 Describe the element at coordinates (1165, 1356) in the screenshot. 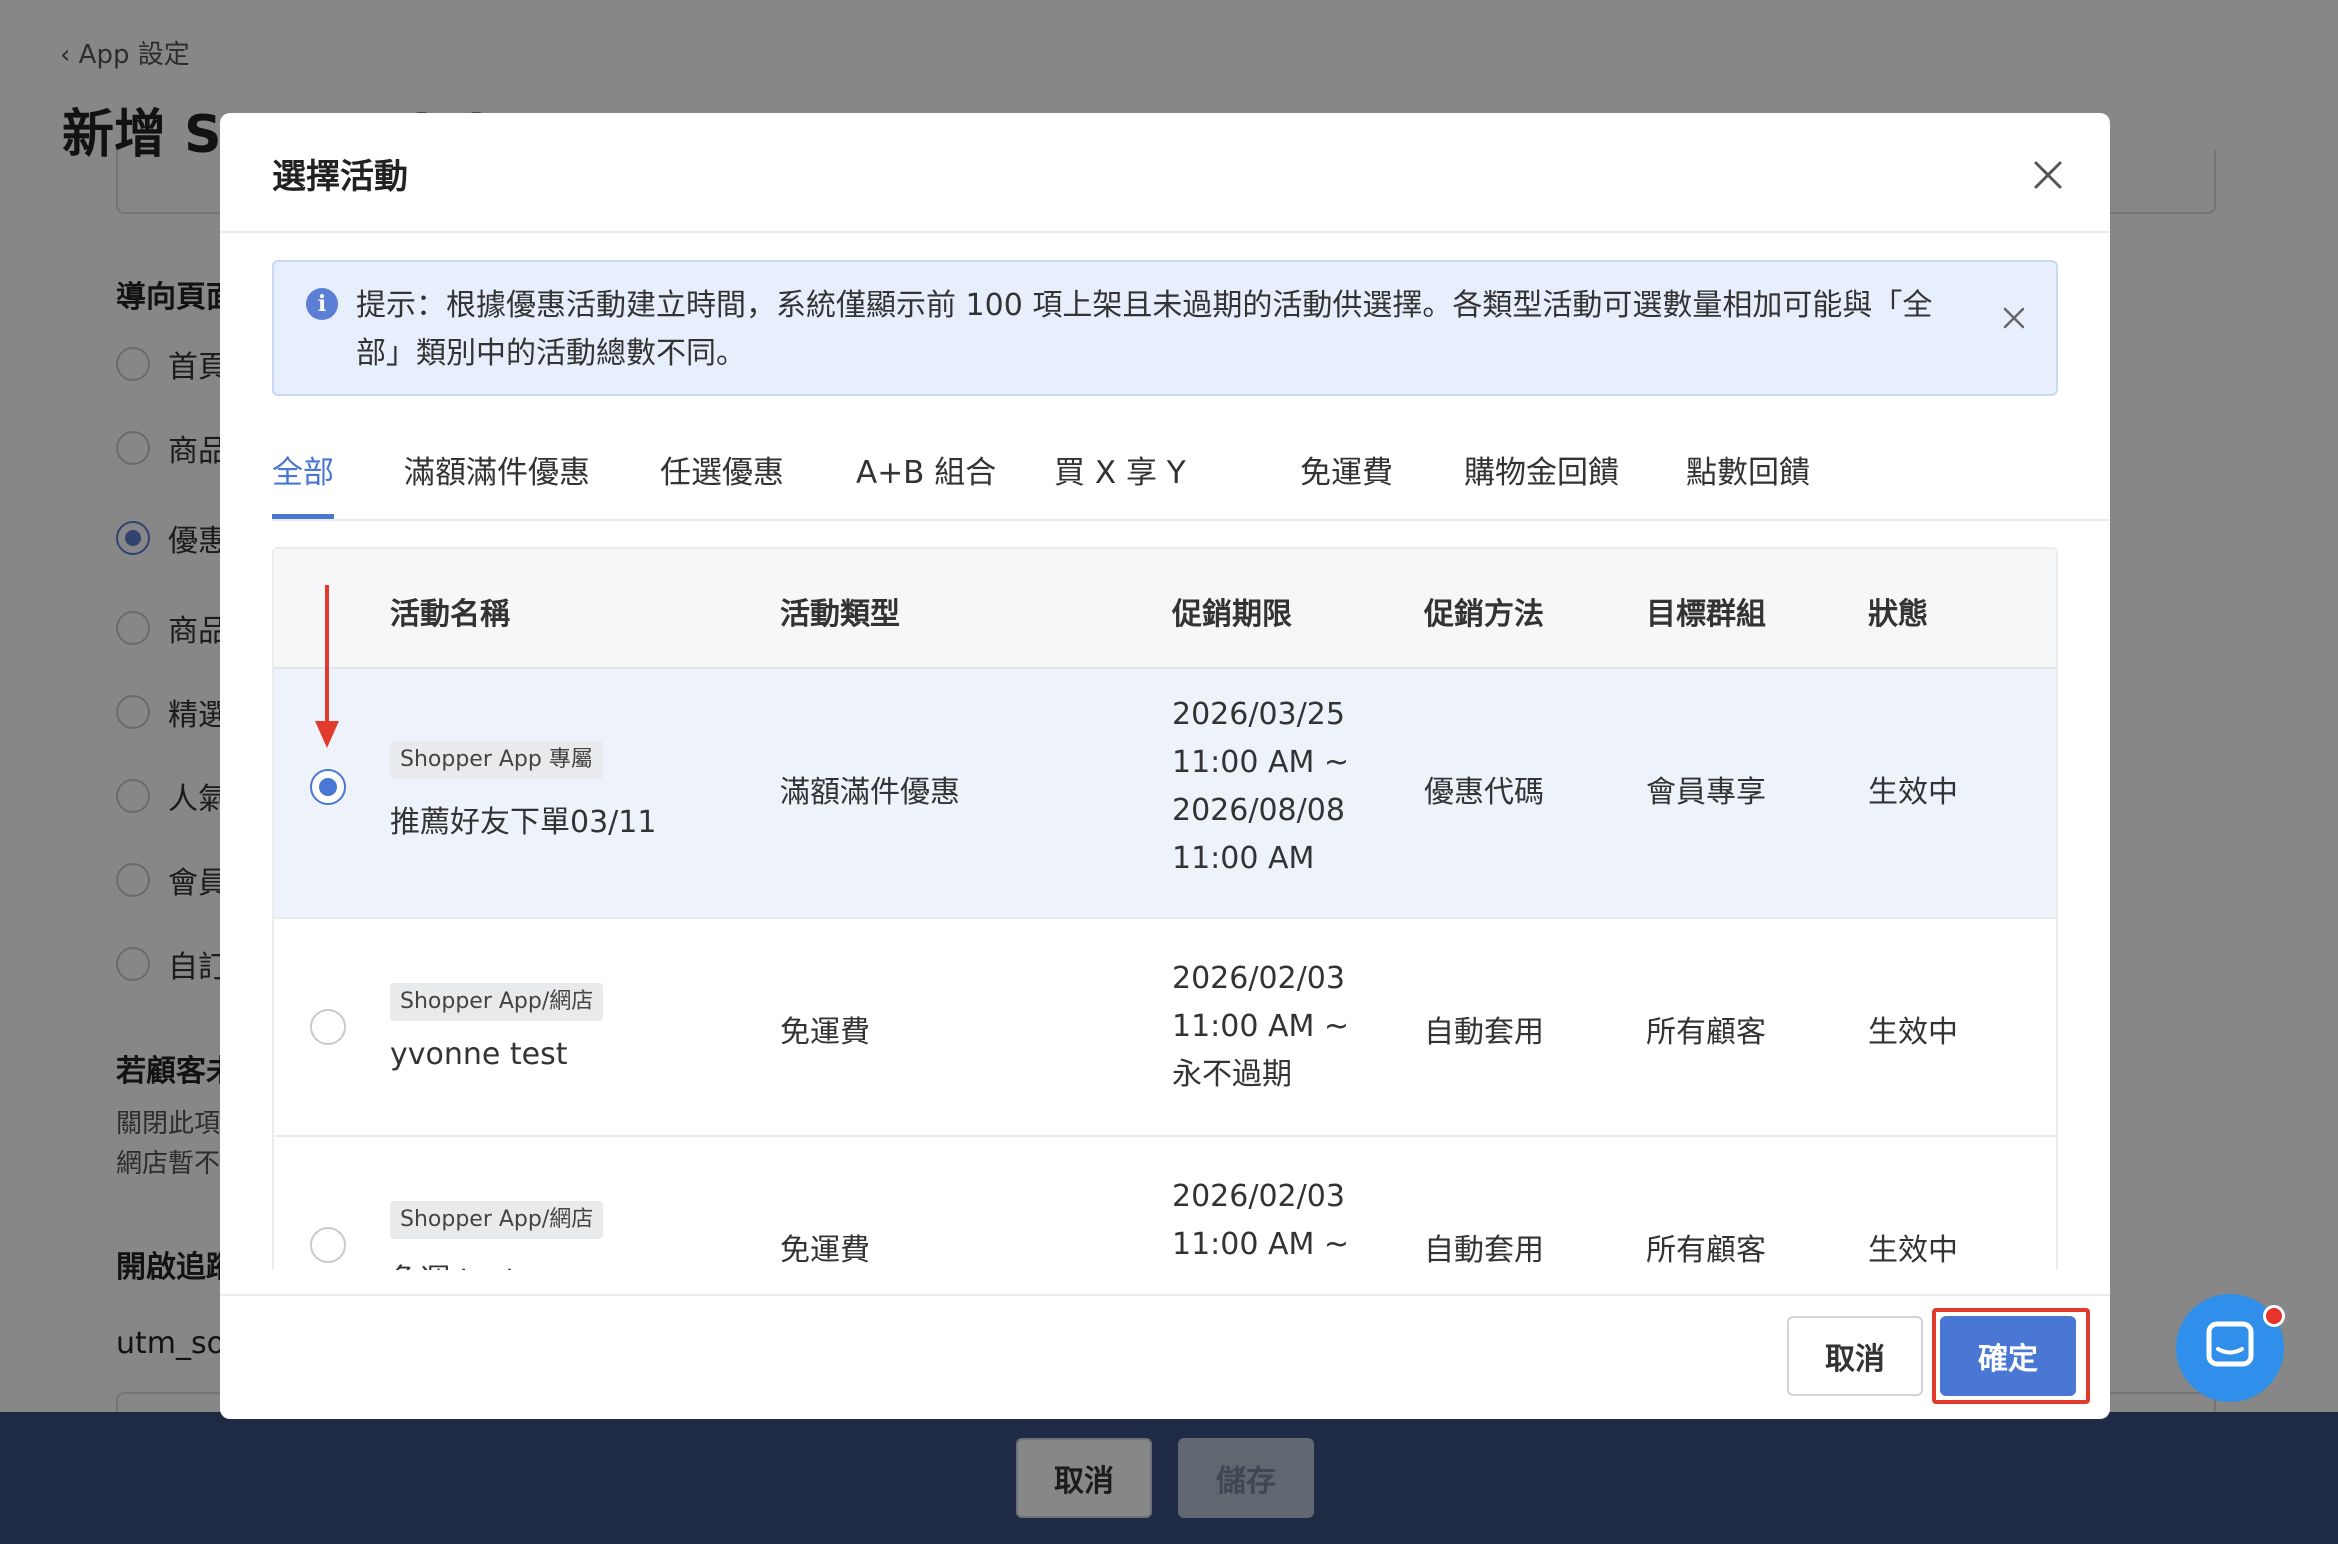

I see `modal-footer: 取消 確定` at that location.